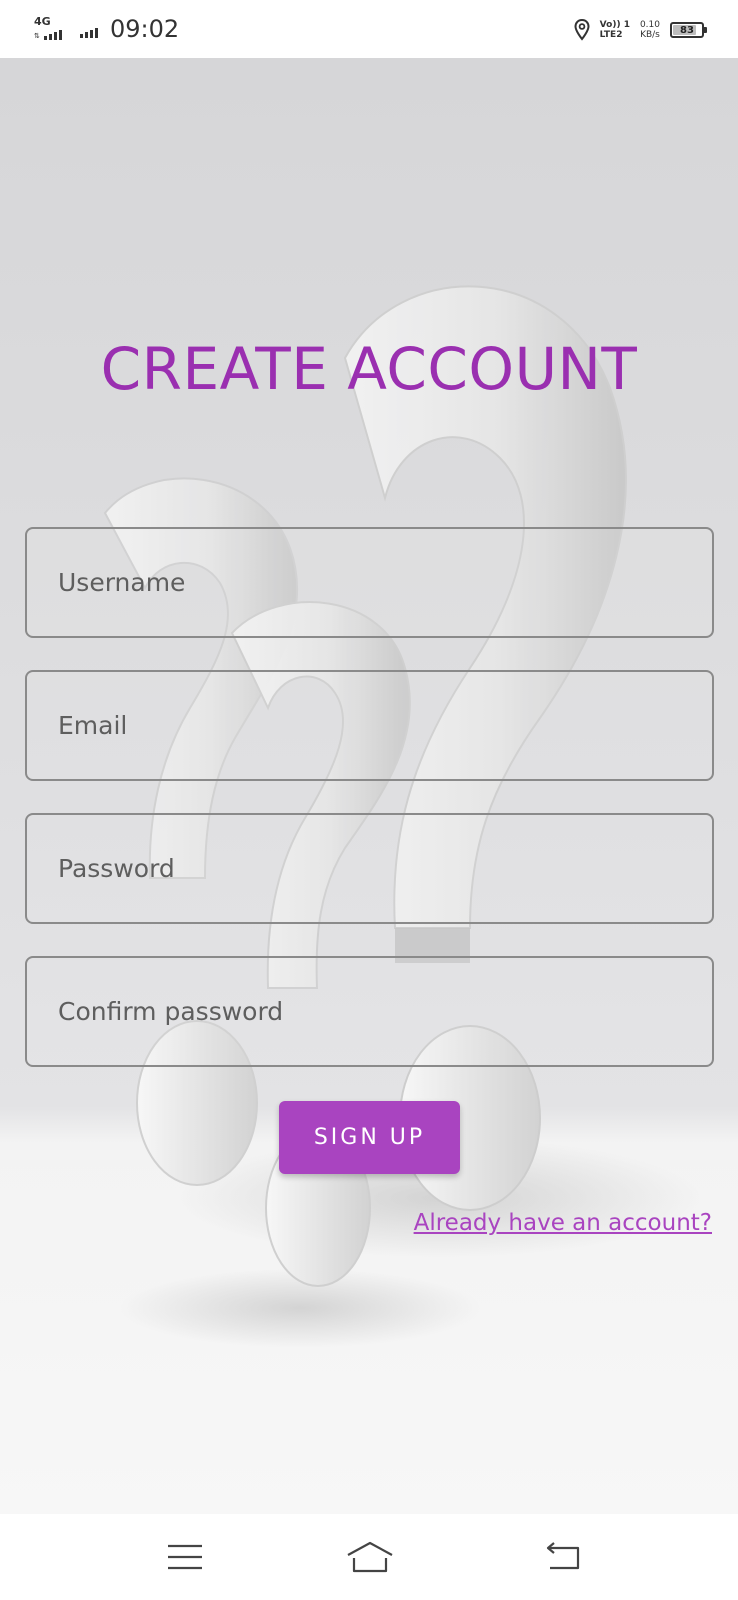 This screenshot has width=738, height=1600. Describe the element at coordinates (614, 25) in the screenshot. I see `volte-line1: Vo)) 1` at that location.